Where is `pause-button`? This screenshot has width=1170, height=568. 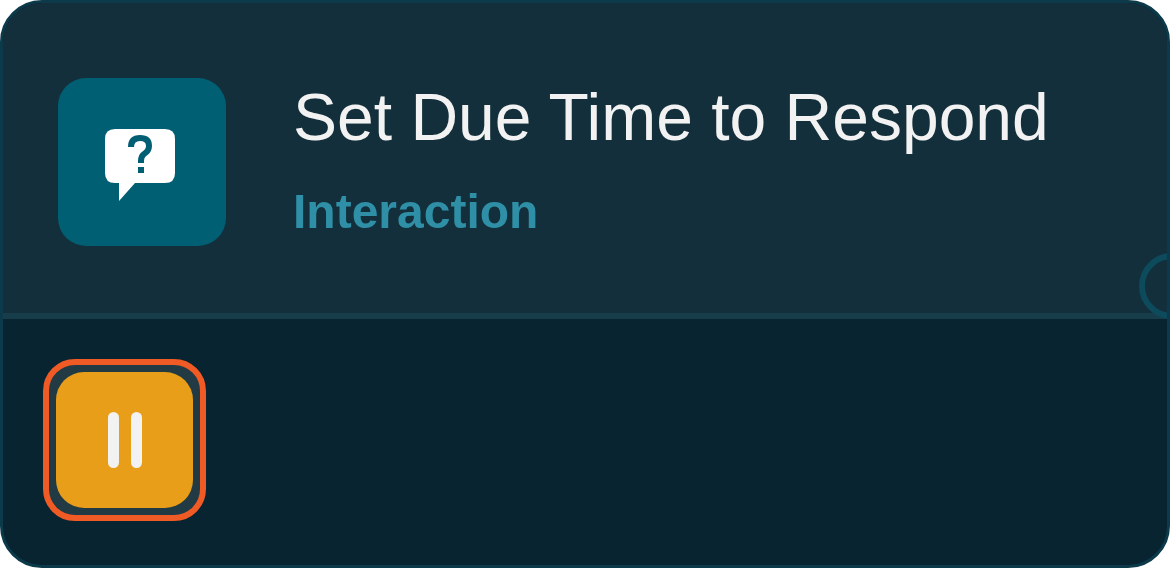
pause-button is located at coordinates (124, 440).